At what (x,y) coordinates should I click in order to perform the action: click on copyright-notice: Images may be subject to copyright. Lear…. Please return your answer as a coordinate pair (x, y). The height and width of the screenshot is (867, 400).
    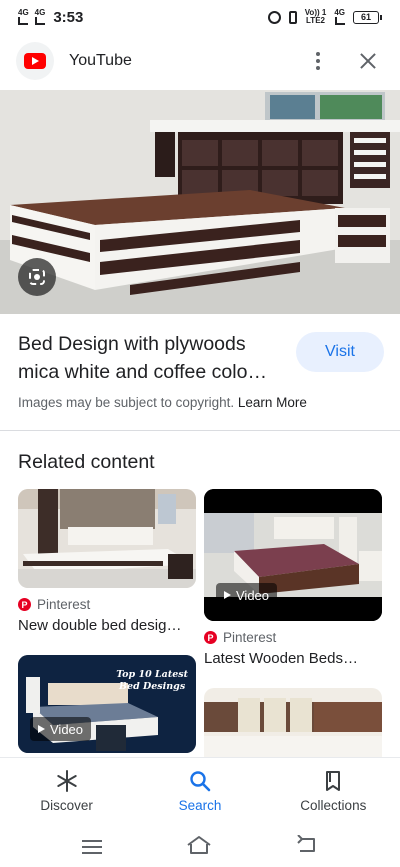
    Looking at the image, I should click on (162, 402).